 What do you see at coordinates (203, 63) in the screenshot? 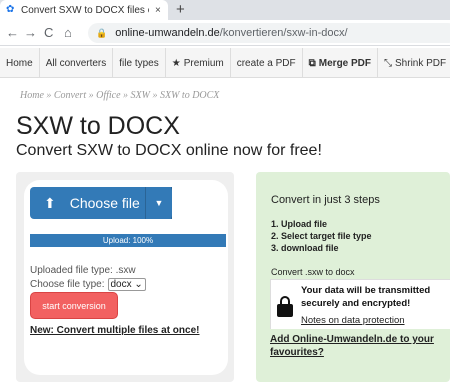
I see `nav-premium-label: Premium` at bounding box center [203, 63].